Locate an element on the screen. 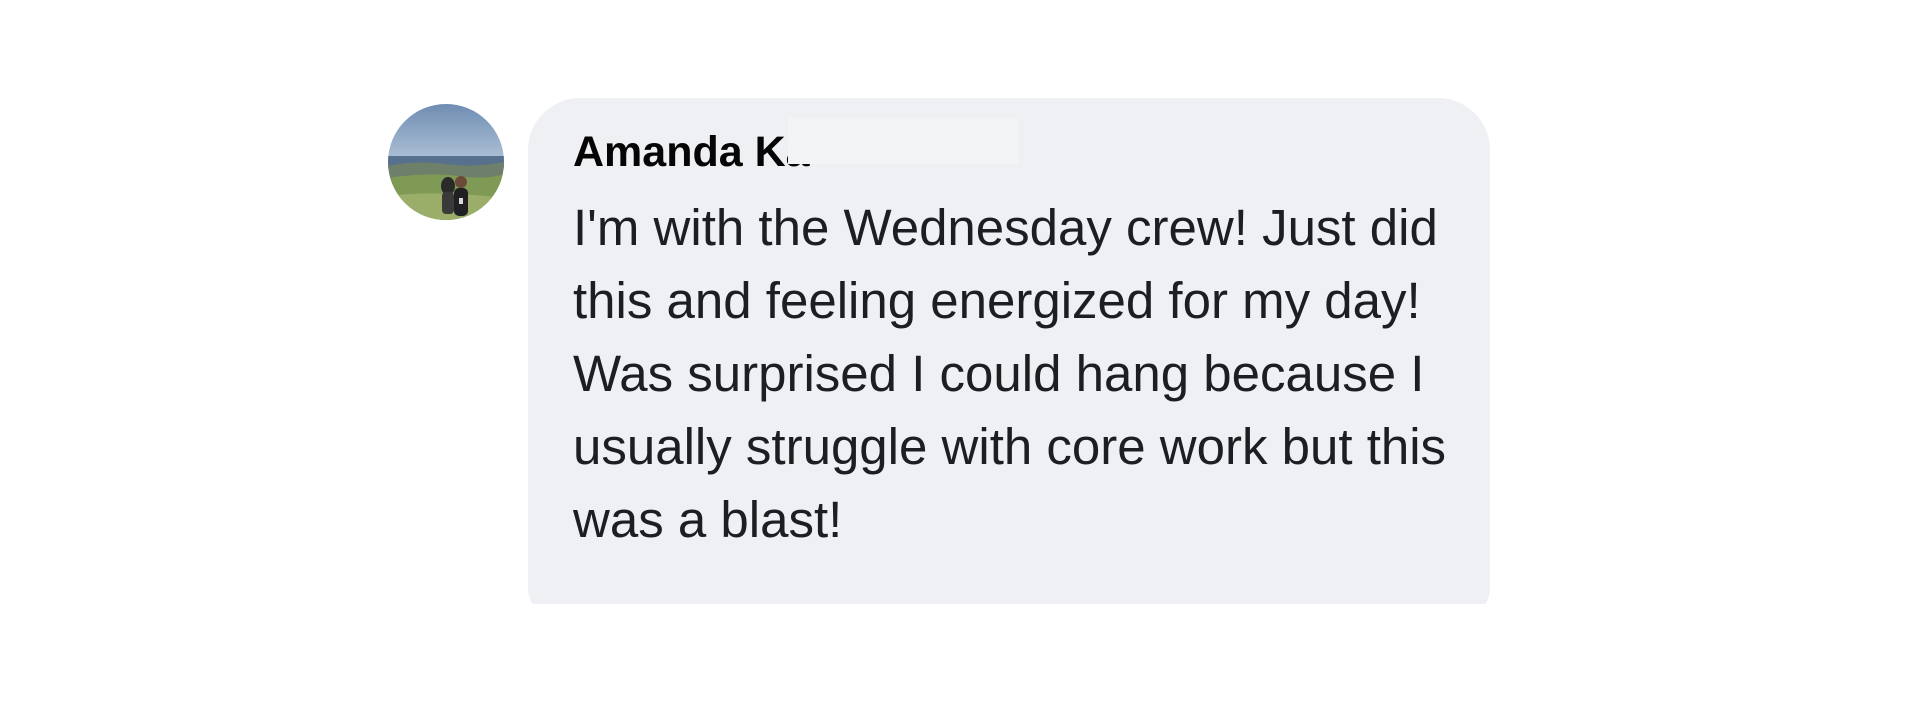 This screenshot has height=705, width=1920. comment-author-name: Amanda Ka is located at coordinates (691, 152).